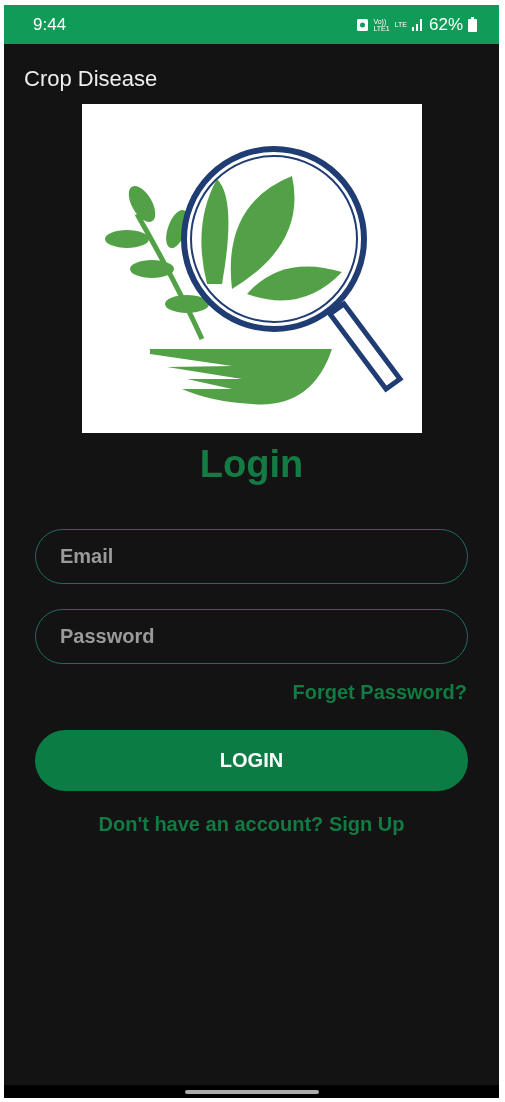 The height and width of the screenshot is (1102, 505). Describe the element at coordinates (50, 24) in the screenshot. I see `status-time: 9:44` at that location.